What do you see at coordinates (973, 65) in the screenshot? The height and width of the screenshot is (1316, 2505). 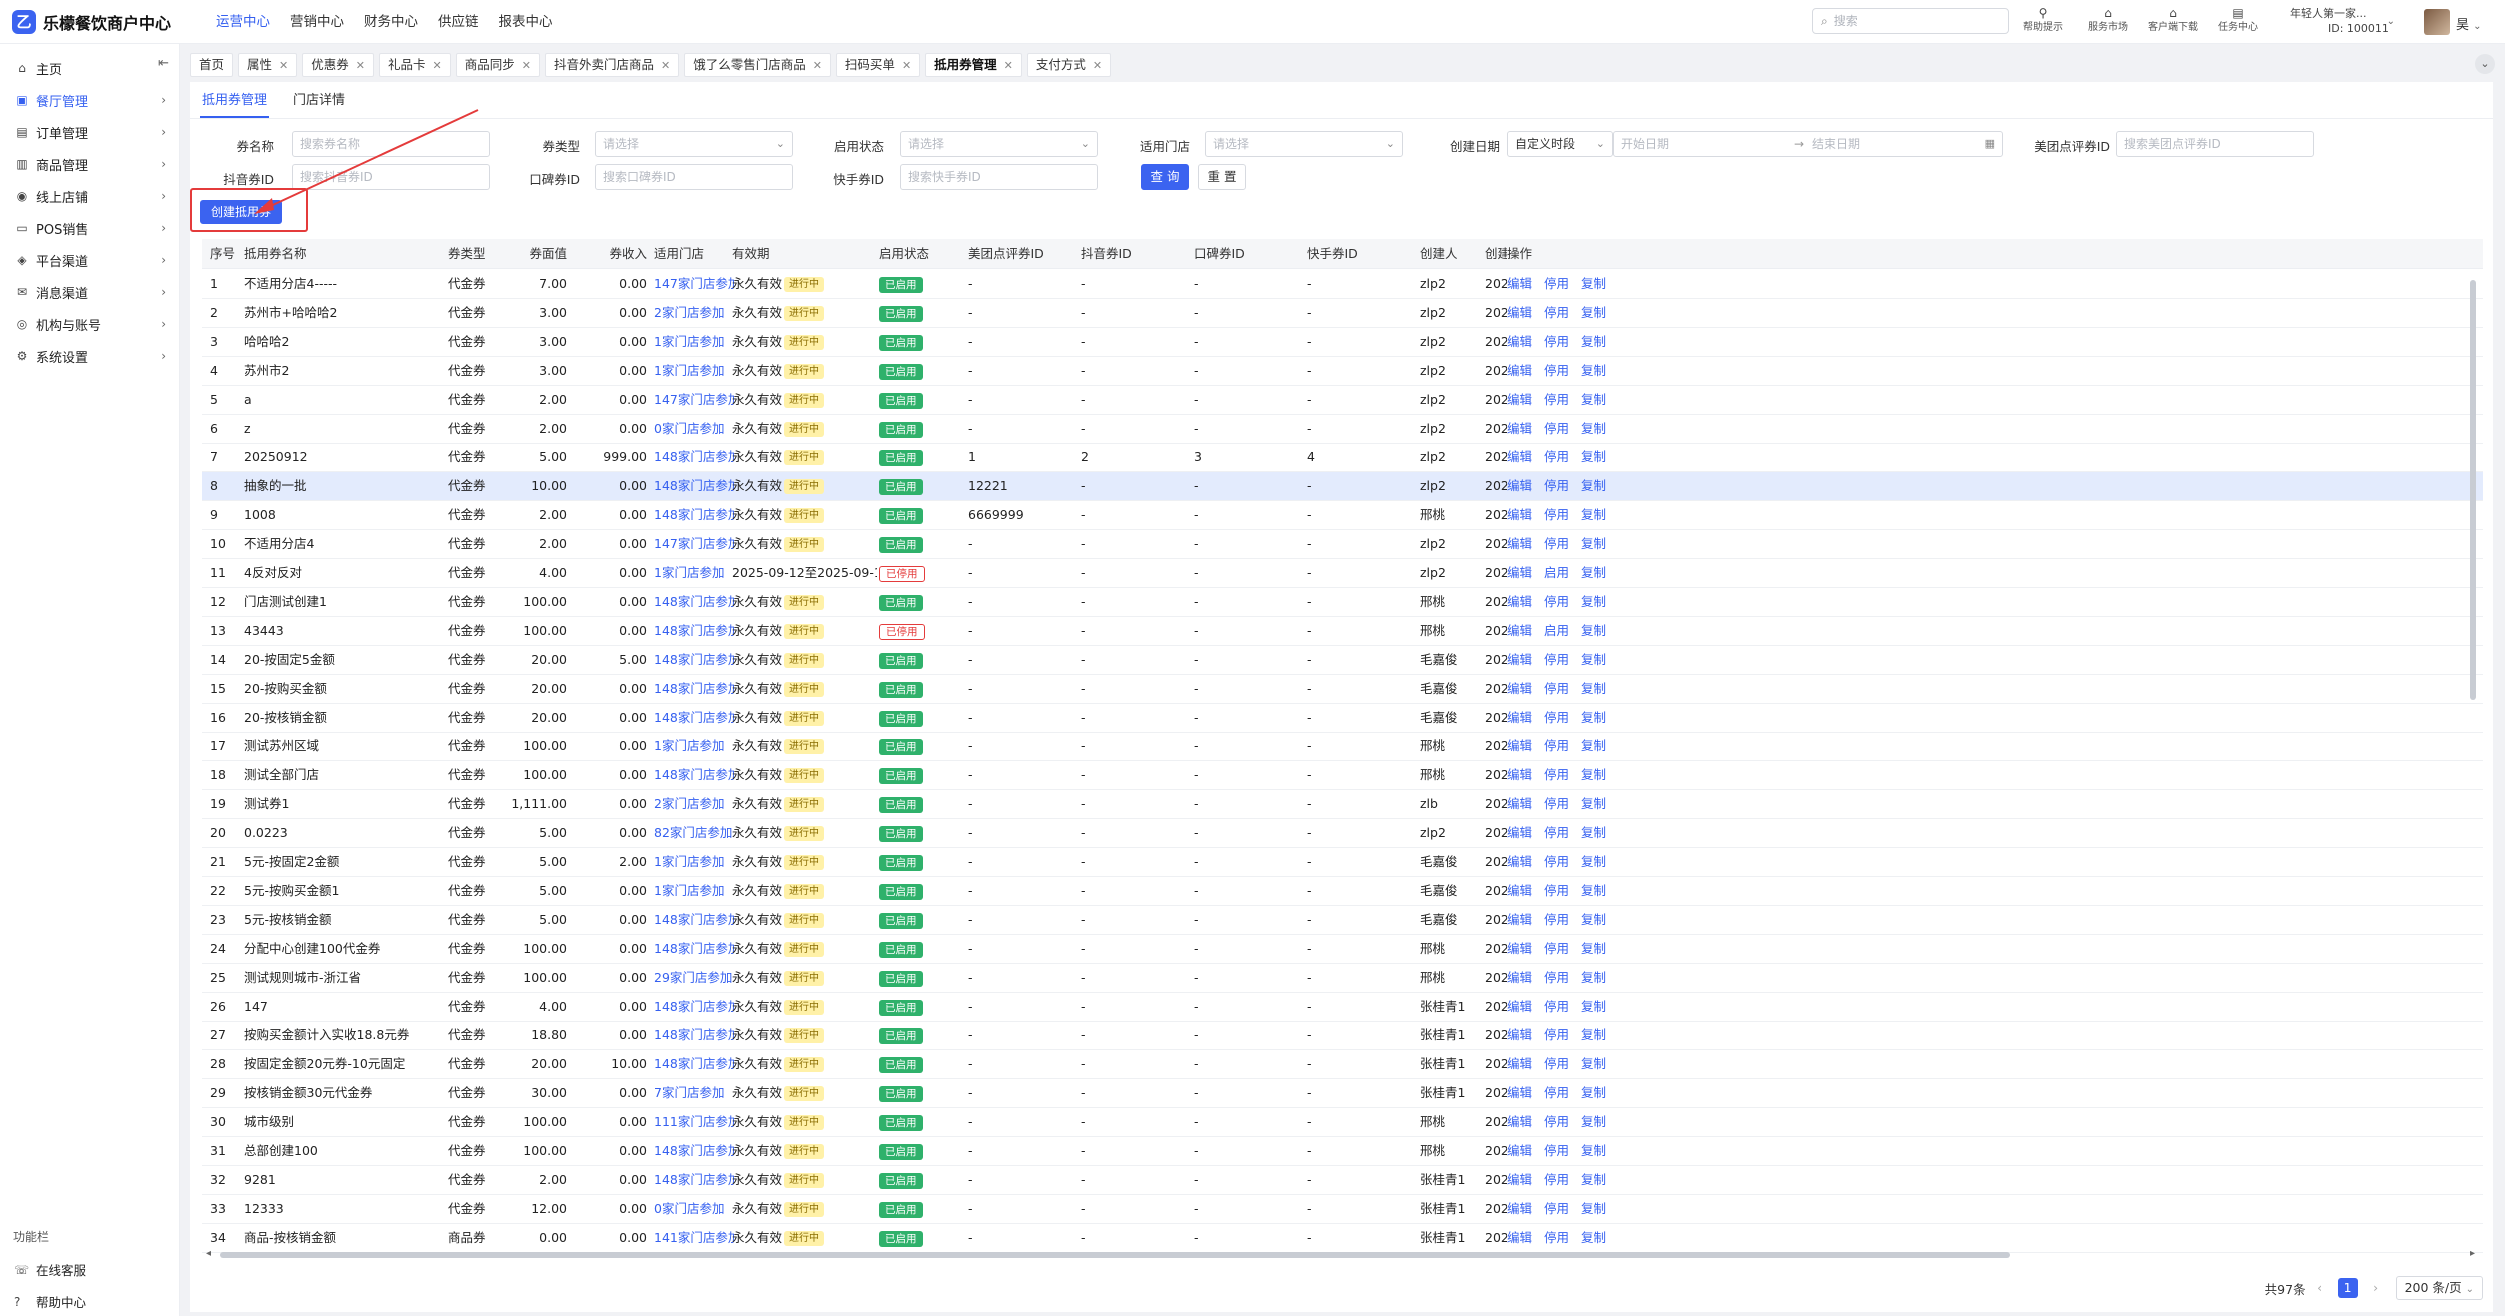 I see `page-tab: 抵用券管理 ✕` at bounding box center [973, 65].